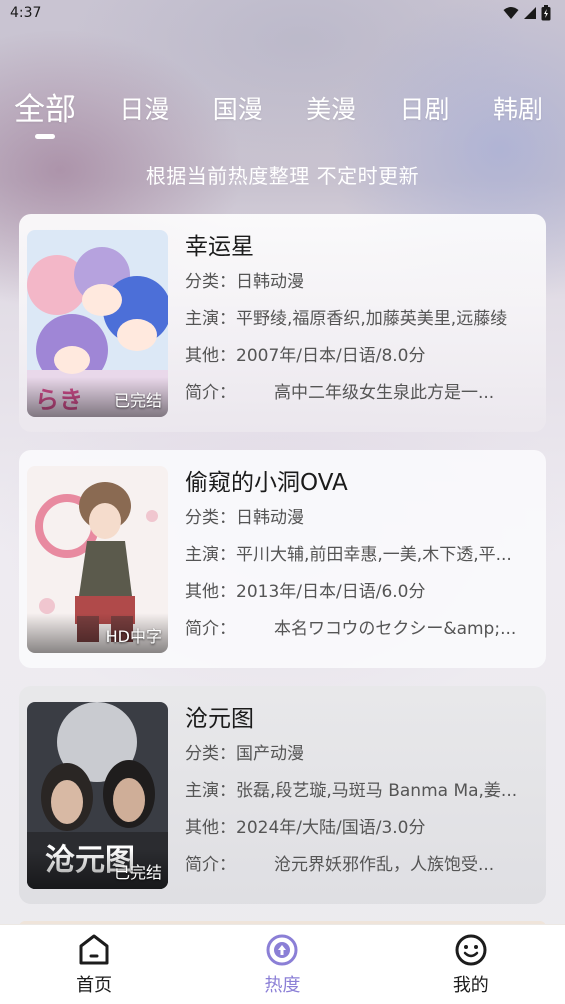  What do you see at coordinates (266, 483) in the screenshot?
I see `show-title: 偷窥的小洞OVA` at bounding box center [266, 483].